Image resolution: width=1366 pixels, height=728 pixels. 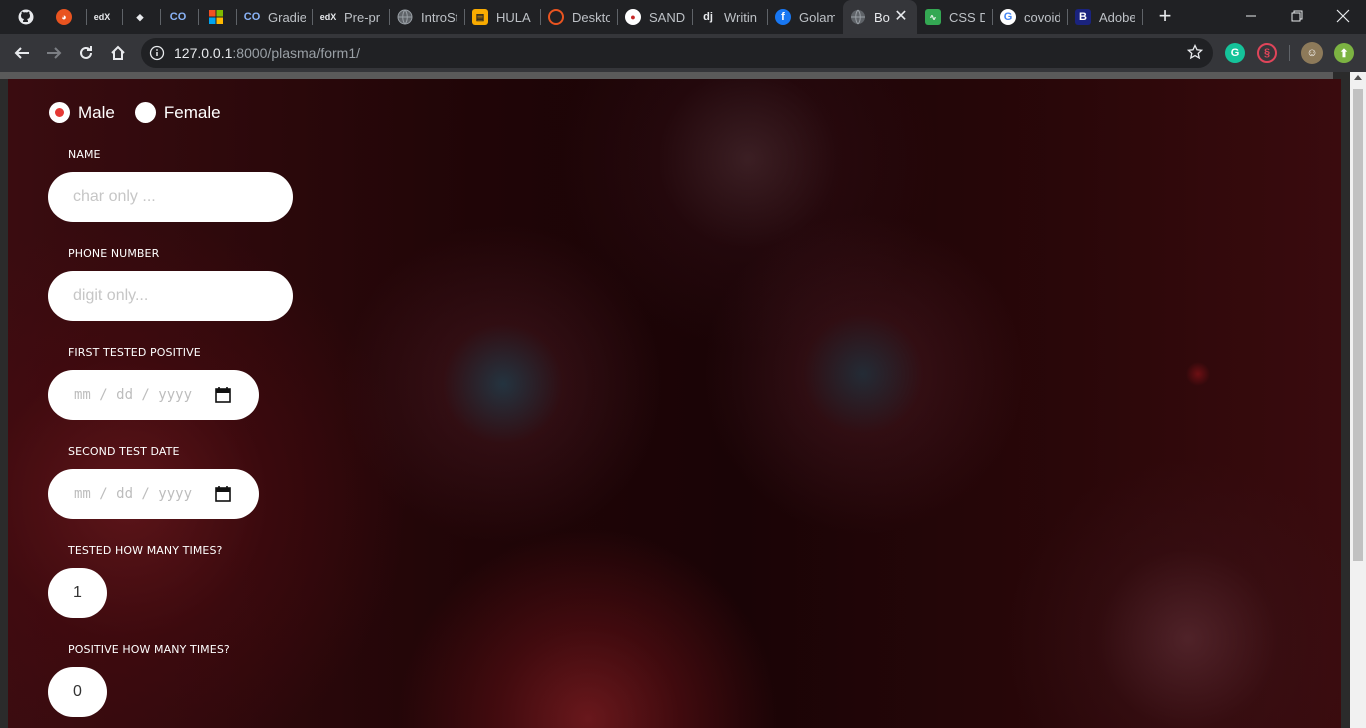 I want to click on scroll-up-arrow-icon, so click(x=1358, y=77).